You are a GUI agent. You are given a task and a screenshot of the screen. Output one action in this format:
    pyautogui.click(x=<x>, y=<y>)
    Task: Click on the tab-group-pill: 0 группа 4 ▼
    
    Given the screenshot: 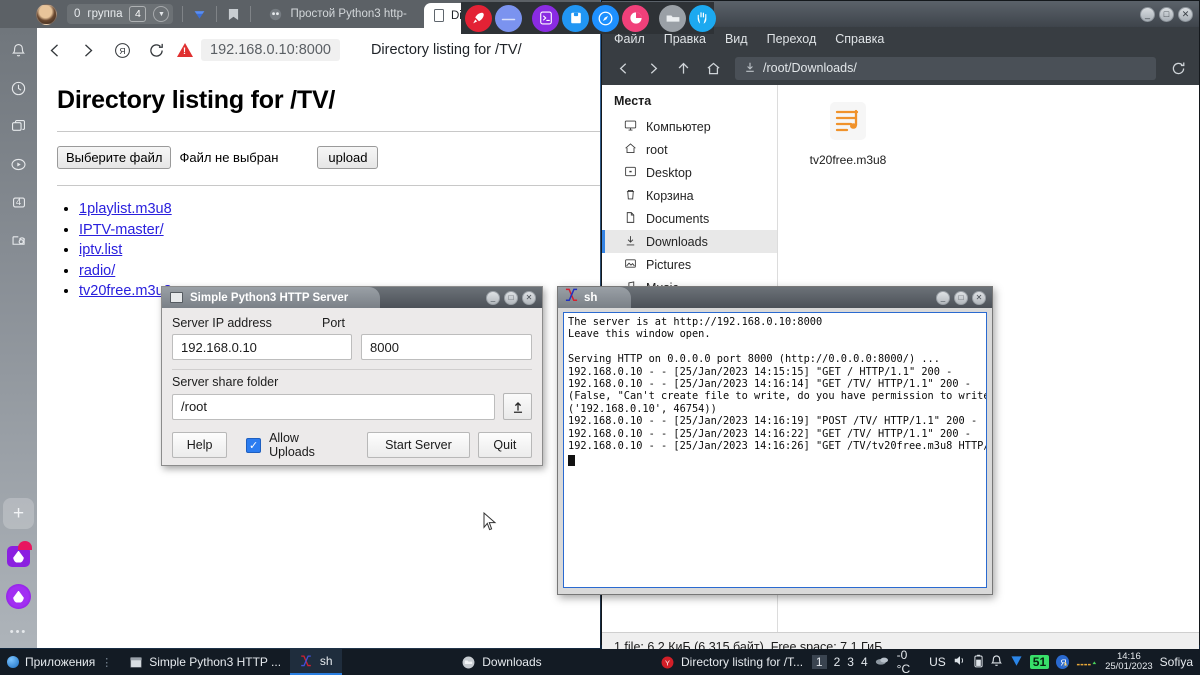 What is the action you would take?
    pyautogui.click(x=120, y=14)
    